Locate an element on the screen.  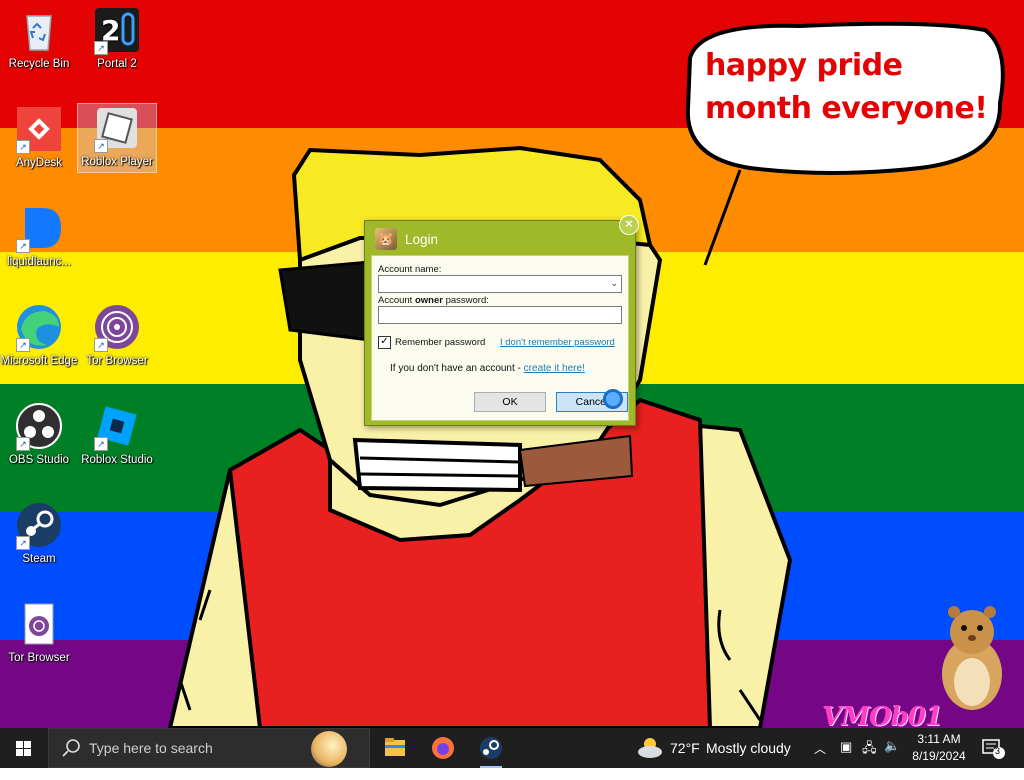
portal-2-icon: 2 ↗ is located at coordinates (117, 30).